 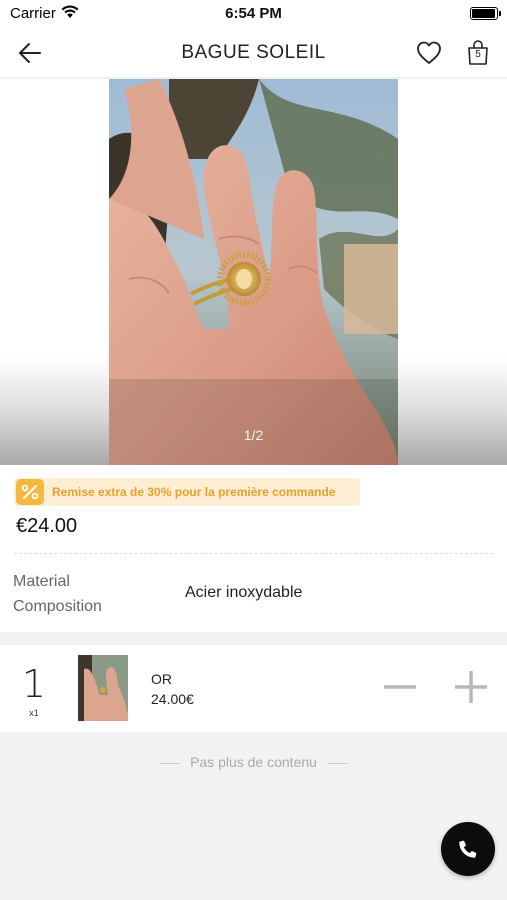 What do you see at coordinates (172, 699) in the screenshot?
I see `variant-price: 24.00€` at bounding box center [172, 699].